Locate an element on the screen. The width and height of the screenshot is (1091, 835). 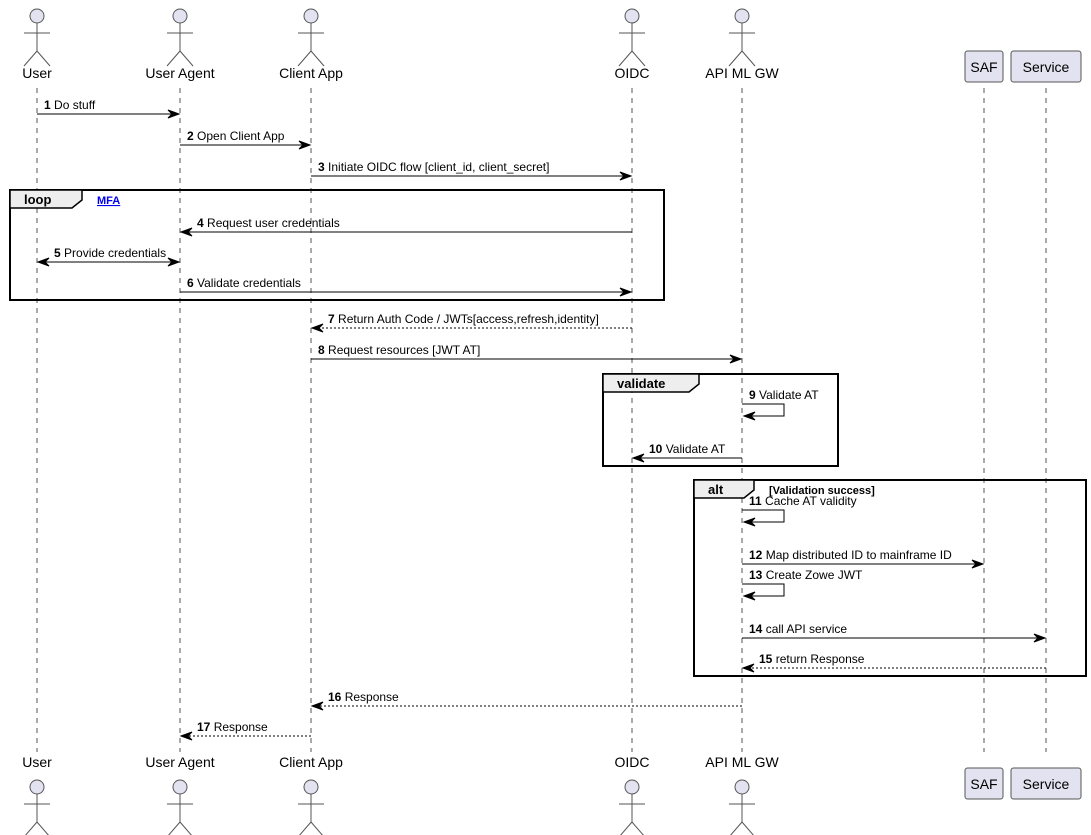
message-13: 13 Create Zowe JWT is located at coordinates (802, 584).